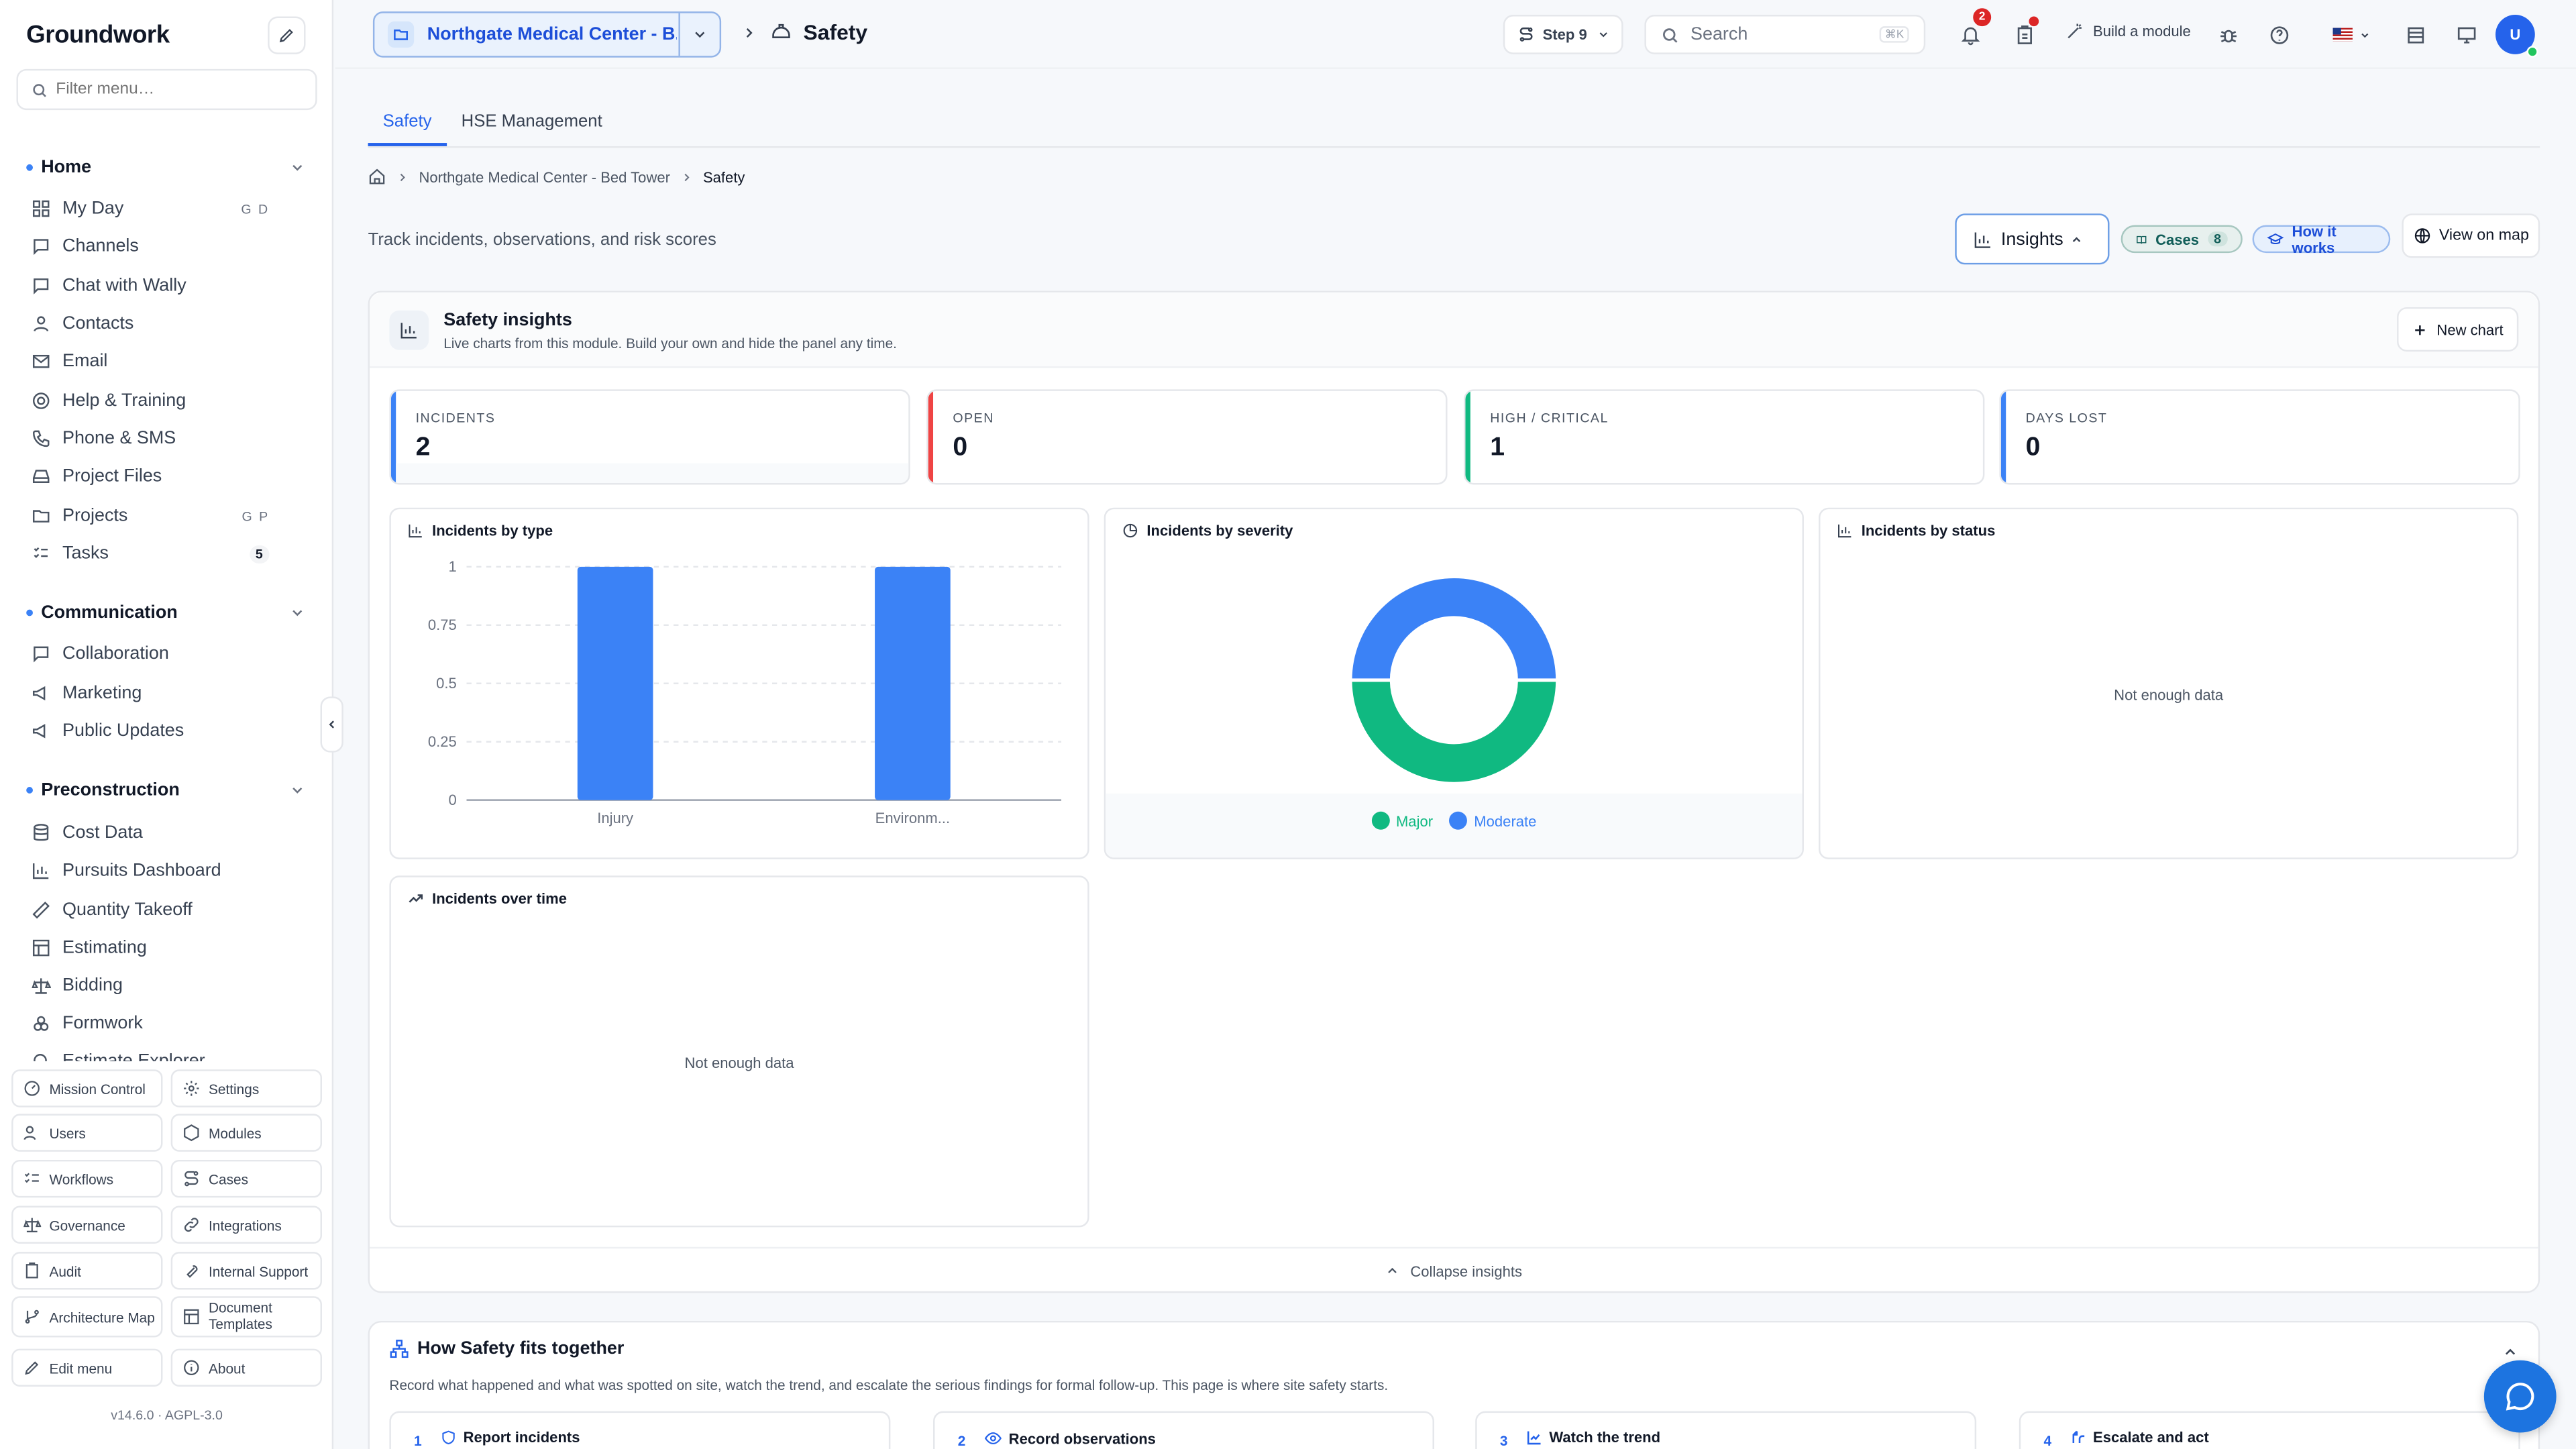 The image size is (2576, 1449). Describe the element at coordinates (155, 833) in the screenshot. I see `nav-cost-data: Cost Data` at that location.